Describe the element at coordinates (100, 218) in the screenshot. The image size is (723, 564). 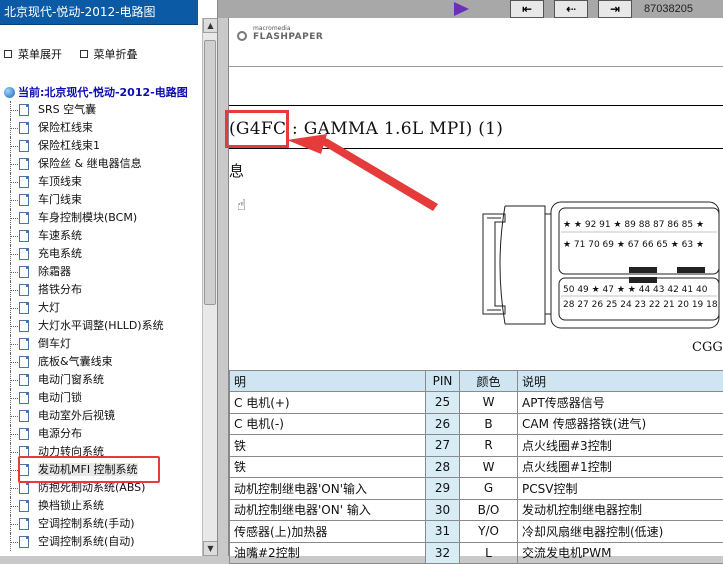
I see `tree-item: 车身控制模块(BCM)` at that location.